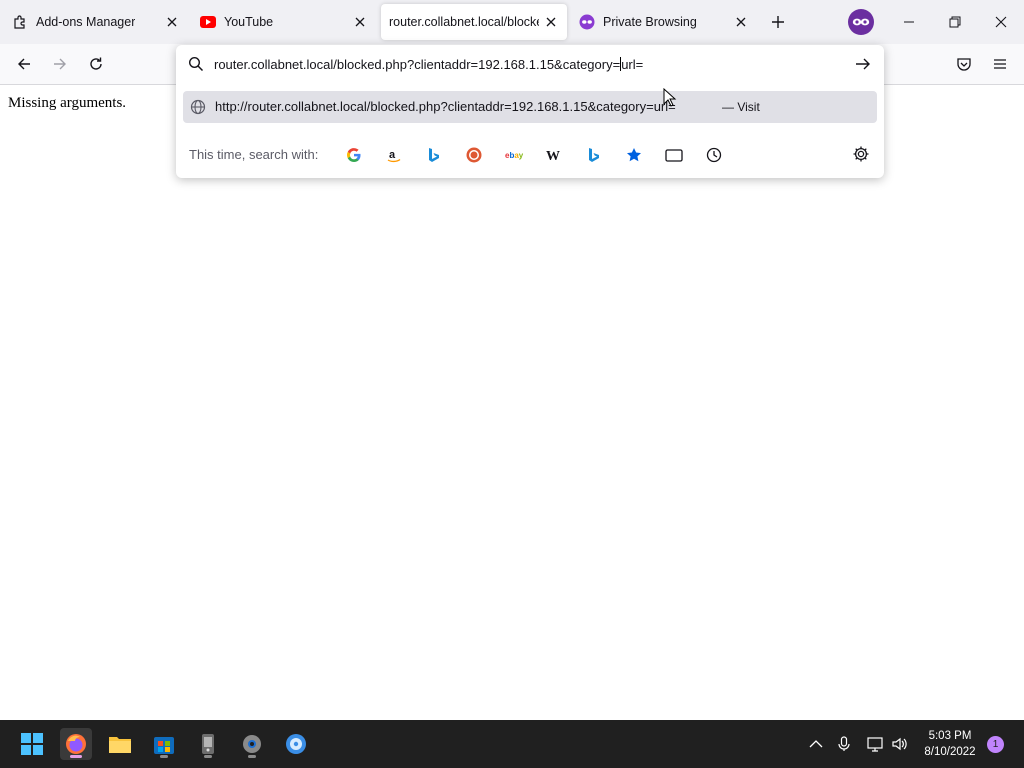 Image resolution: width=1024 pixels, height=768 pixels. Describe the element at coordinates (632, 64) in the screenshot. I see `url-text-after-caret: url=` at that location.